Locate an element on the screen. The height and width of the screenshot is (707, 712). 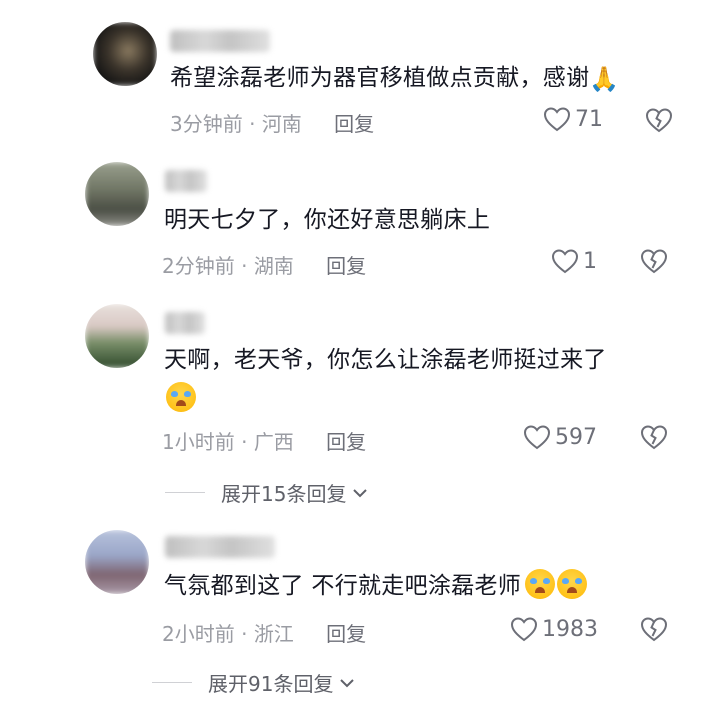
like-count: 71 is located at coordinates (589, 119).